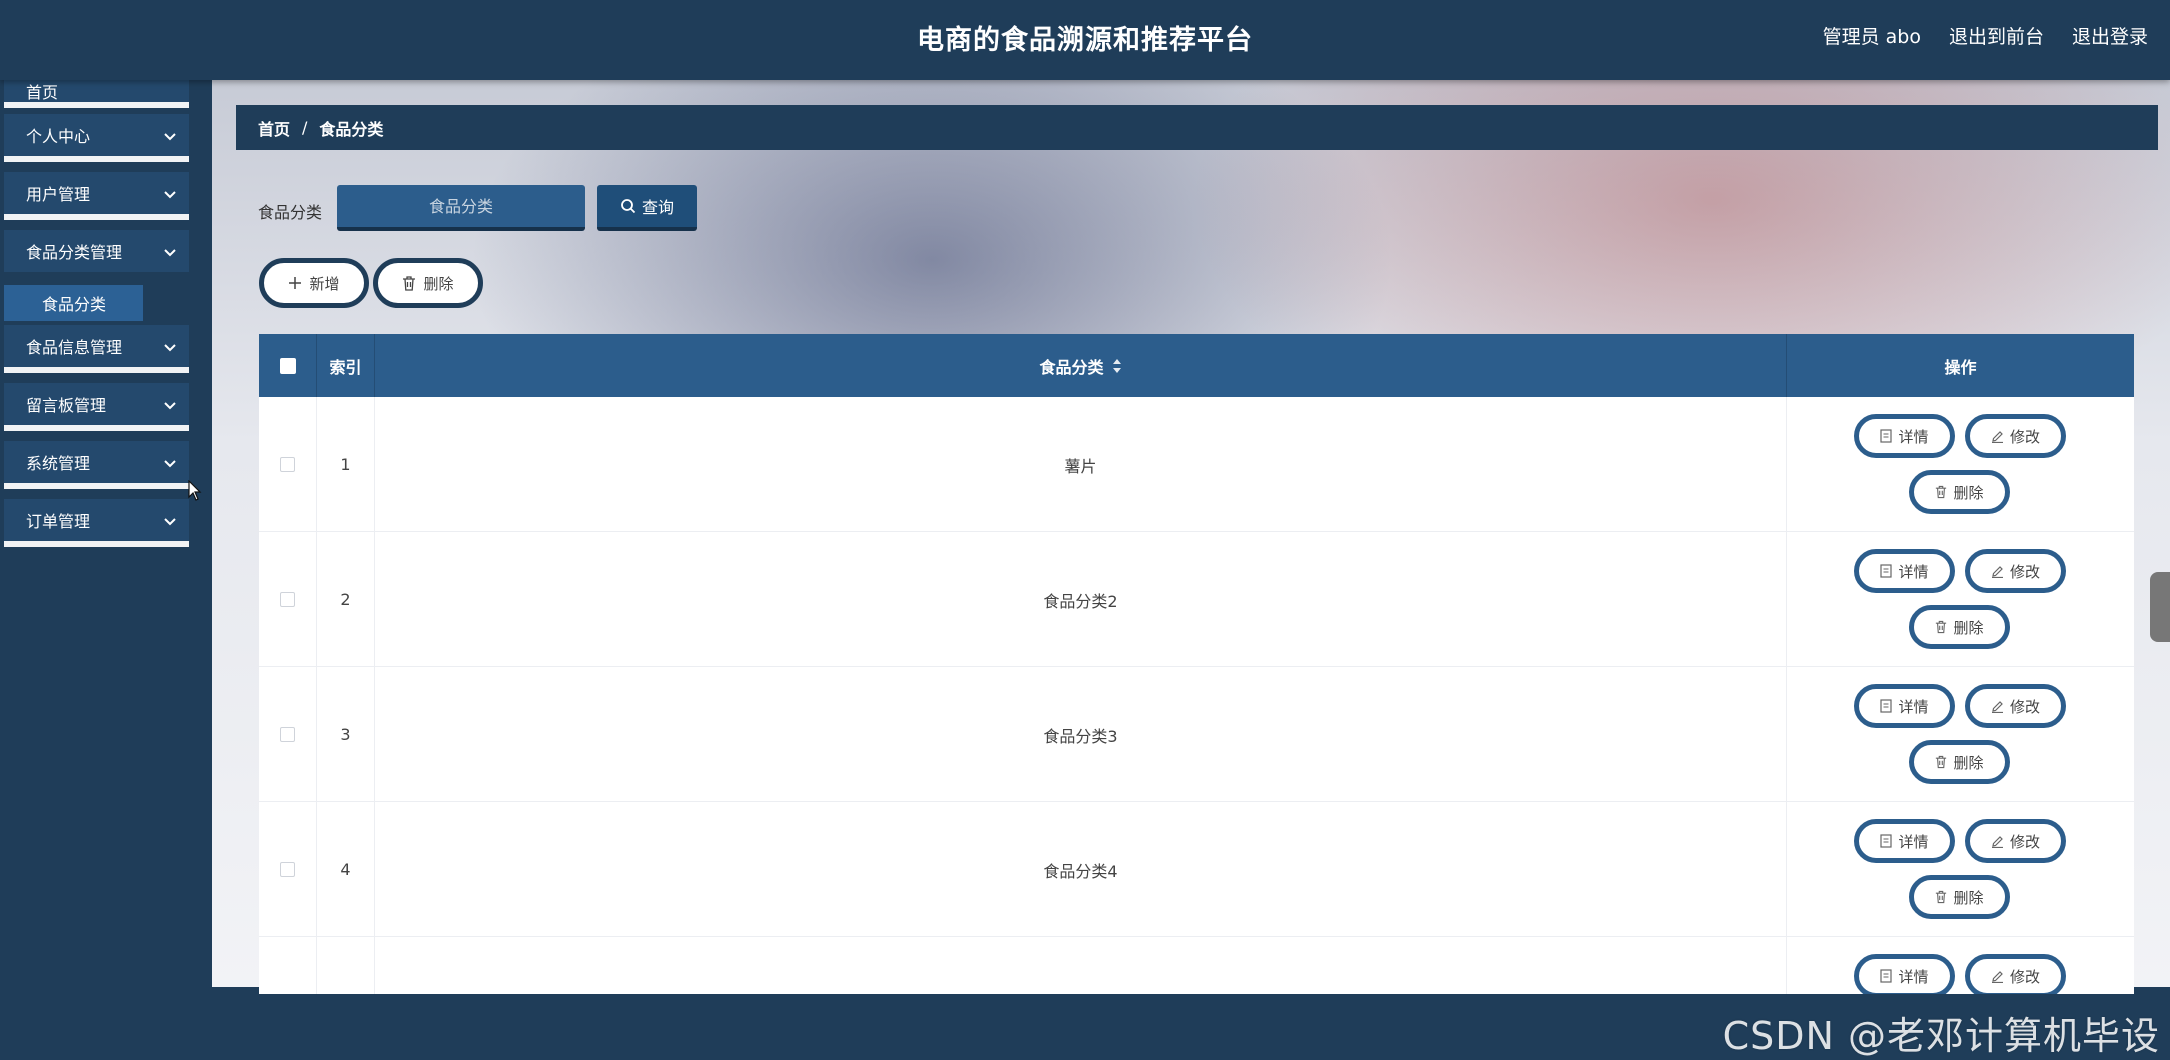 This screenshot has height=1060, width=2170. What do you see at coordinates (1081, 965) in the screenshot?
I see `row-category` at bounding box center [1081, 965].